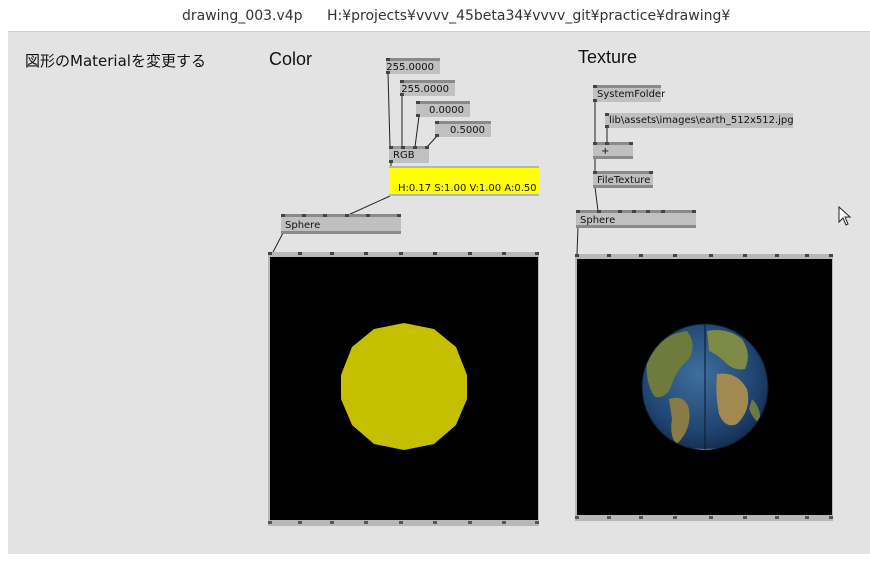 The image size is (870, 561). What do you see at coordinates (417, 131) in the screenshot?
I see `wire-iobox3-rgb` at bounding box center [417, 131].